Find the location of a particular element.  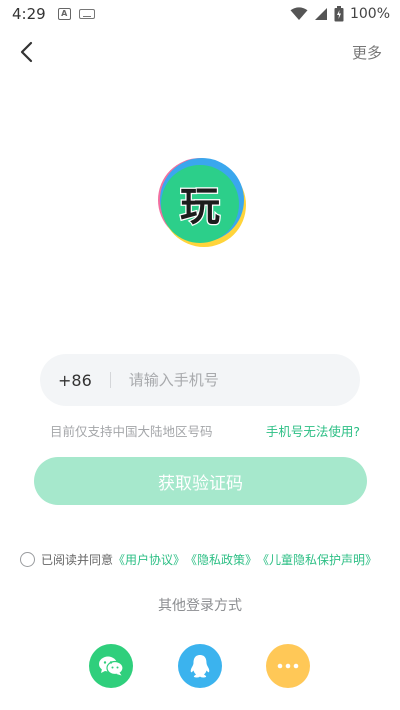

phone-hint-row: 目前仅支持中国大陆地区号码 手机号无法使用? is located at coordinates (205, 430).